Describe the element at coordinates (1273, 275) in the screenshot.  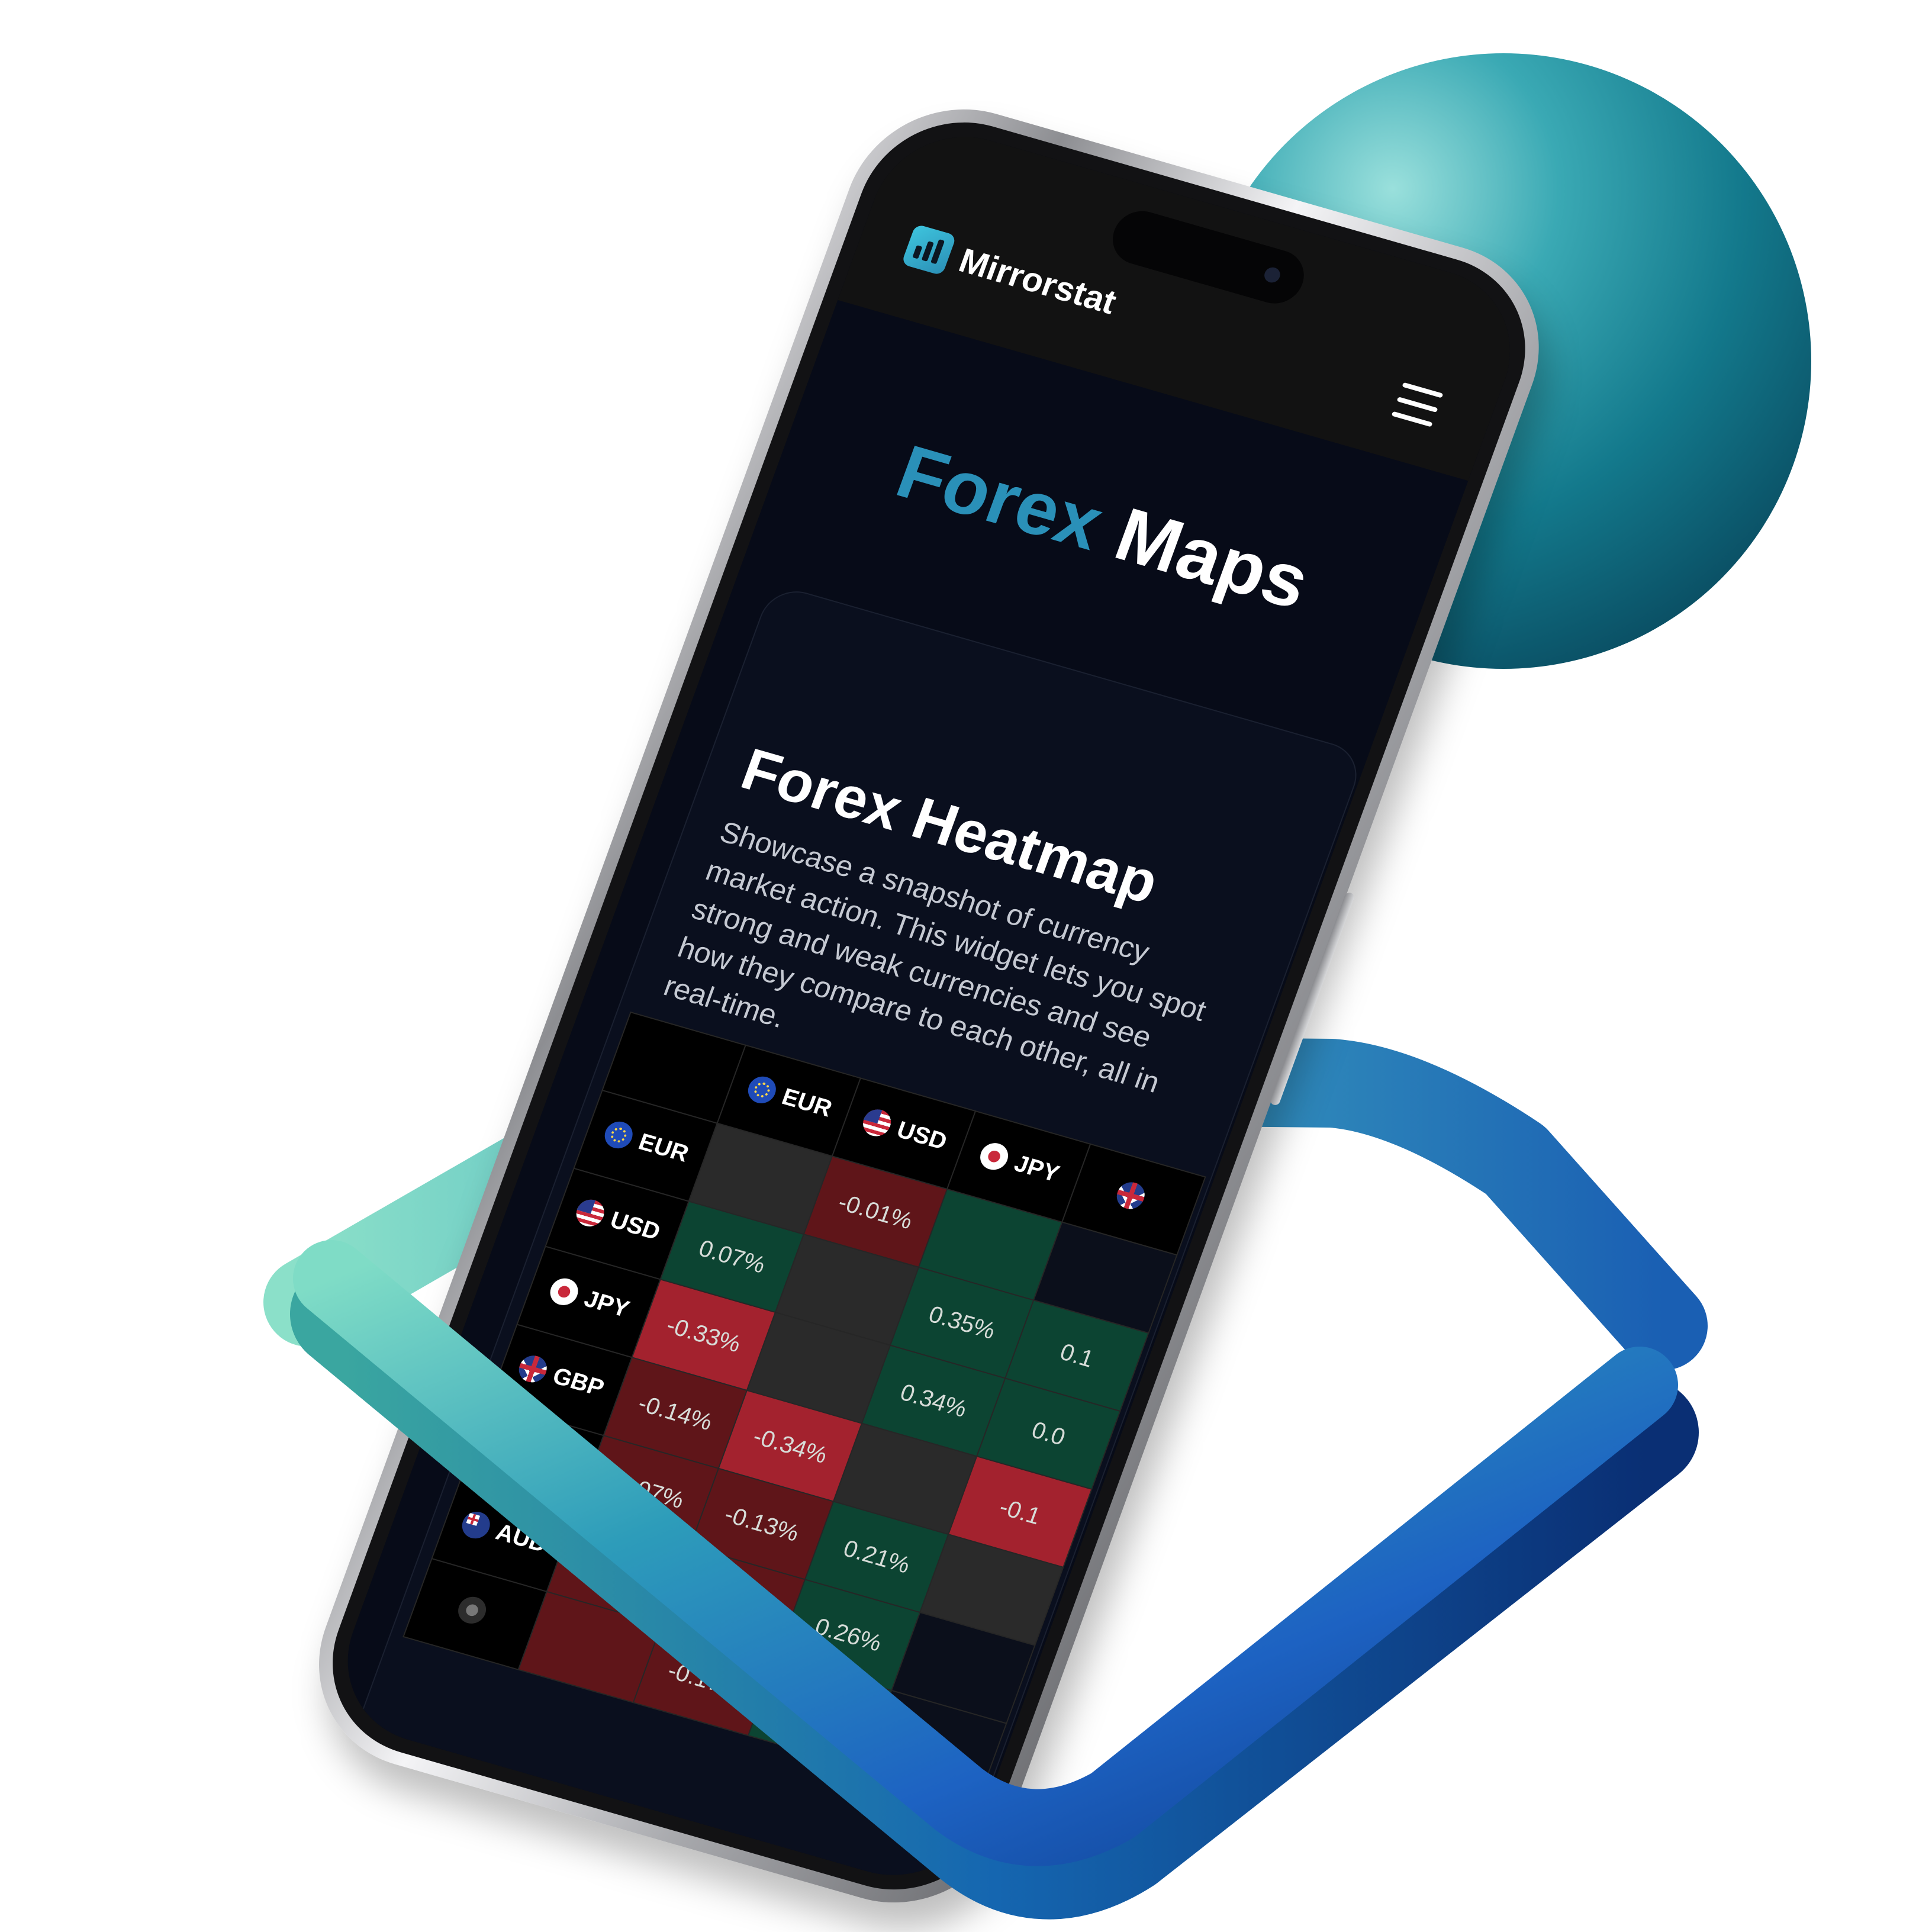
I see `front-camera-icon` at that location.